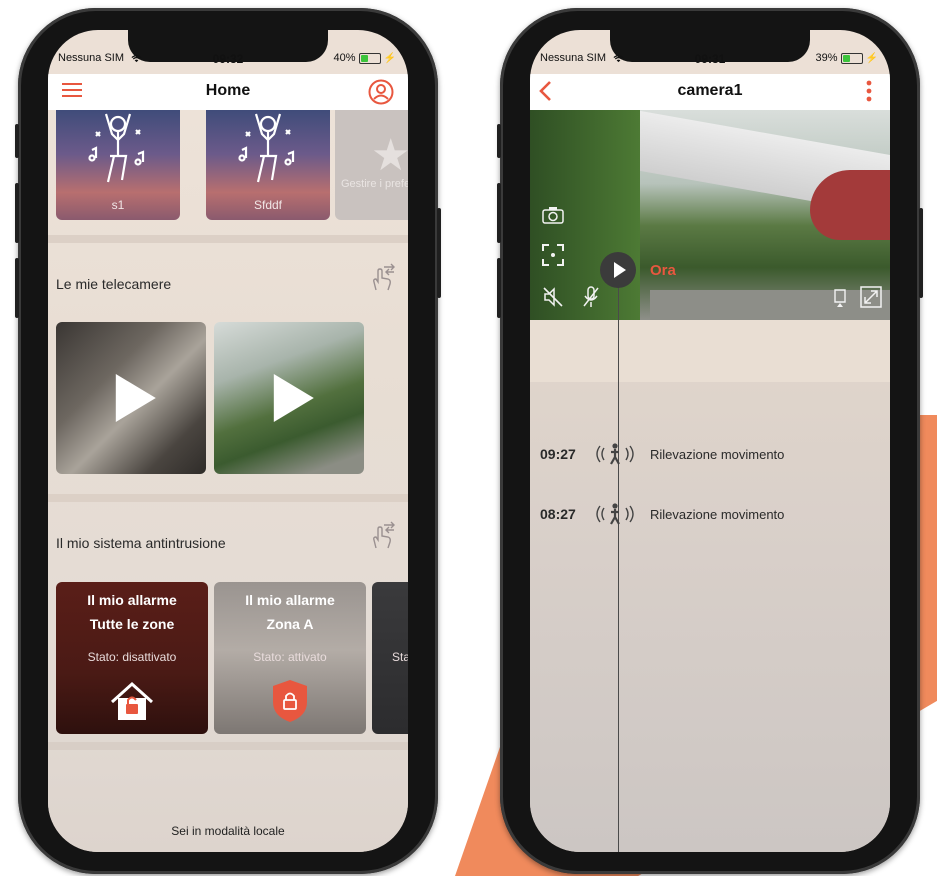  I want to click on focus-frame-icon, so click(553, 257).